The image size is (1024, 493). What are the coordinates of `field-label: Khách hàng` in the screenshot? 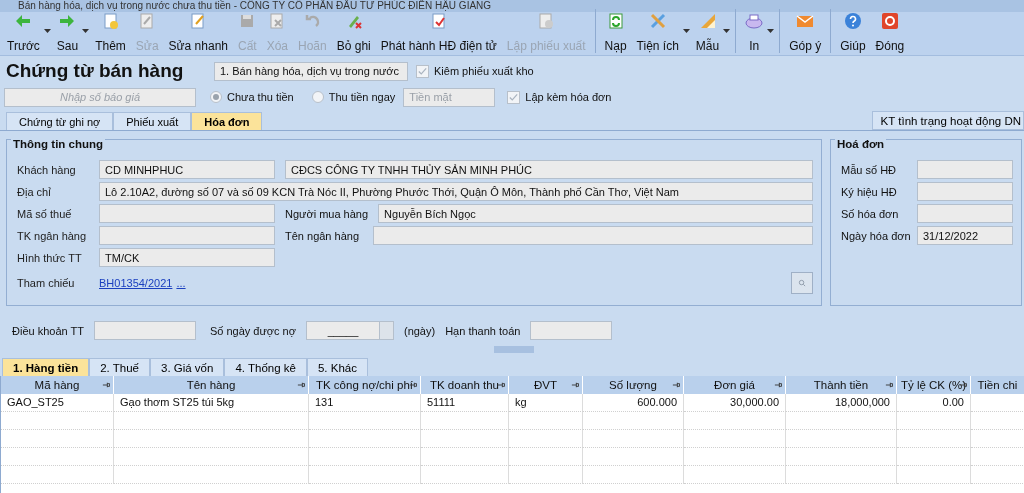 It's located at (47, 169).